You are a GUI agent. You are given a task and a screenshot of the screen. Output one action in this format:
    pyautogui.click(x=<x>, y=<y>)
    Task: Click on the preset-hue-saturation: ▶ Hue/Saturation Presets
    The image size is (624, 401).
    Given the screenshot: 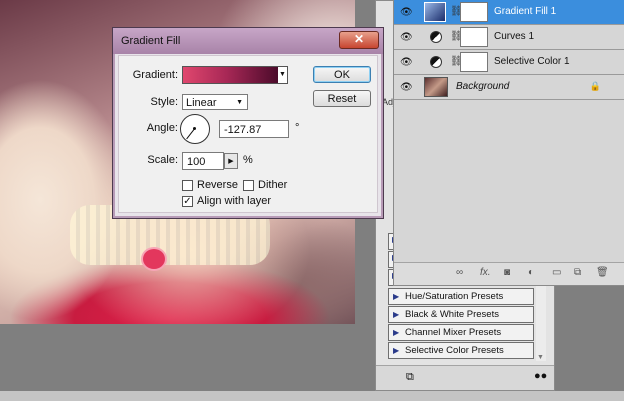 What is the action you would take?
    pyautogui.click(x=461, y=296)
    